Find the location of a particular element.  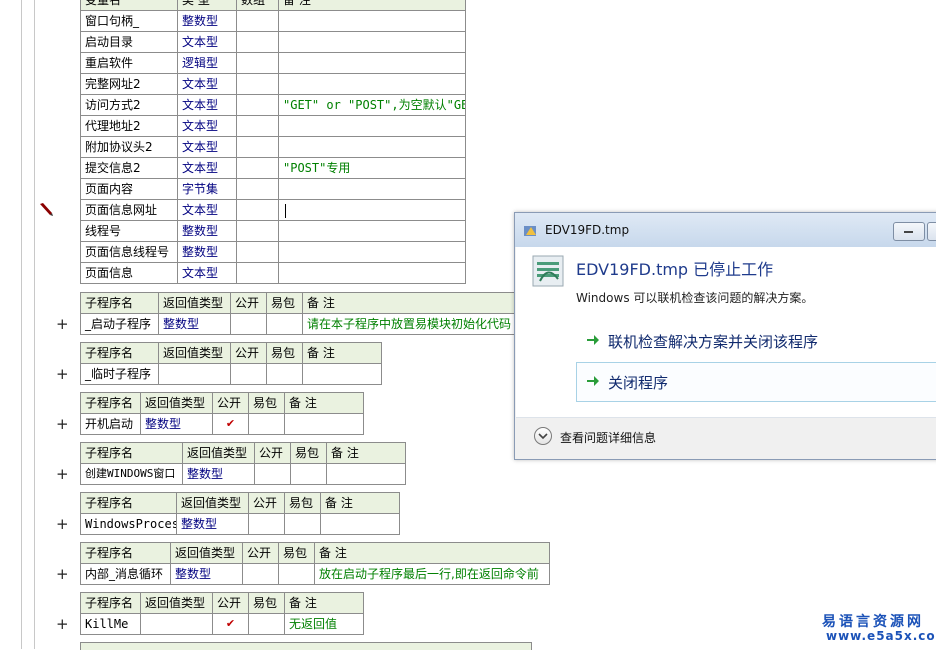

table-row: 内部_消息循环 整数型 放在启动子程序最后一行,即在返回命令前 is located at coordinates (315, 574).